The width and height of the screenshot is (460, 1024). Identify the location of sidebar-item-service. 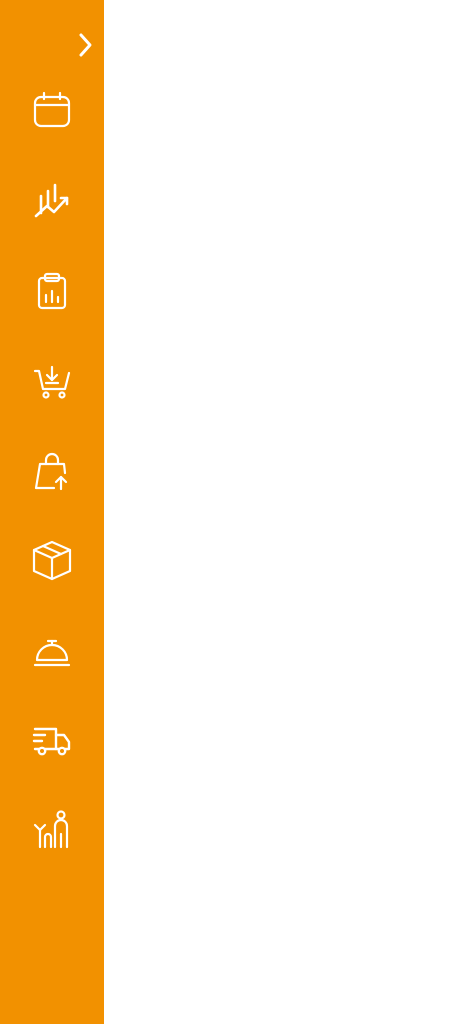
(52, 651).